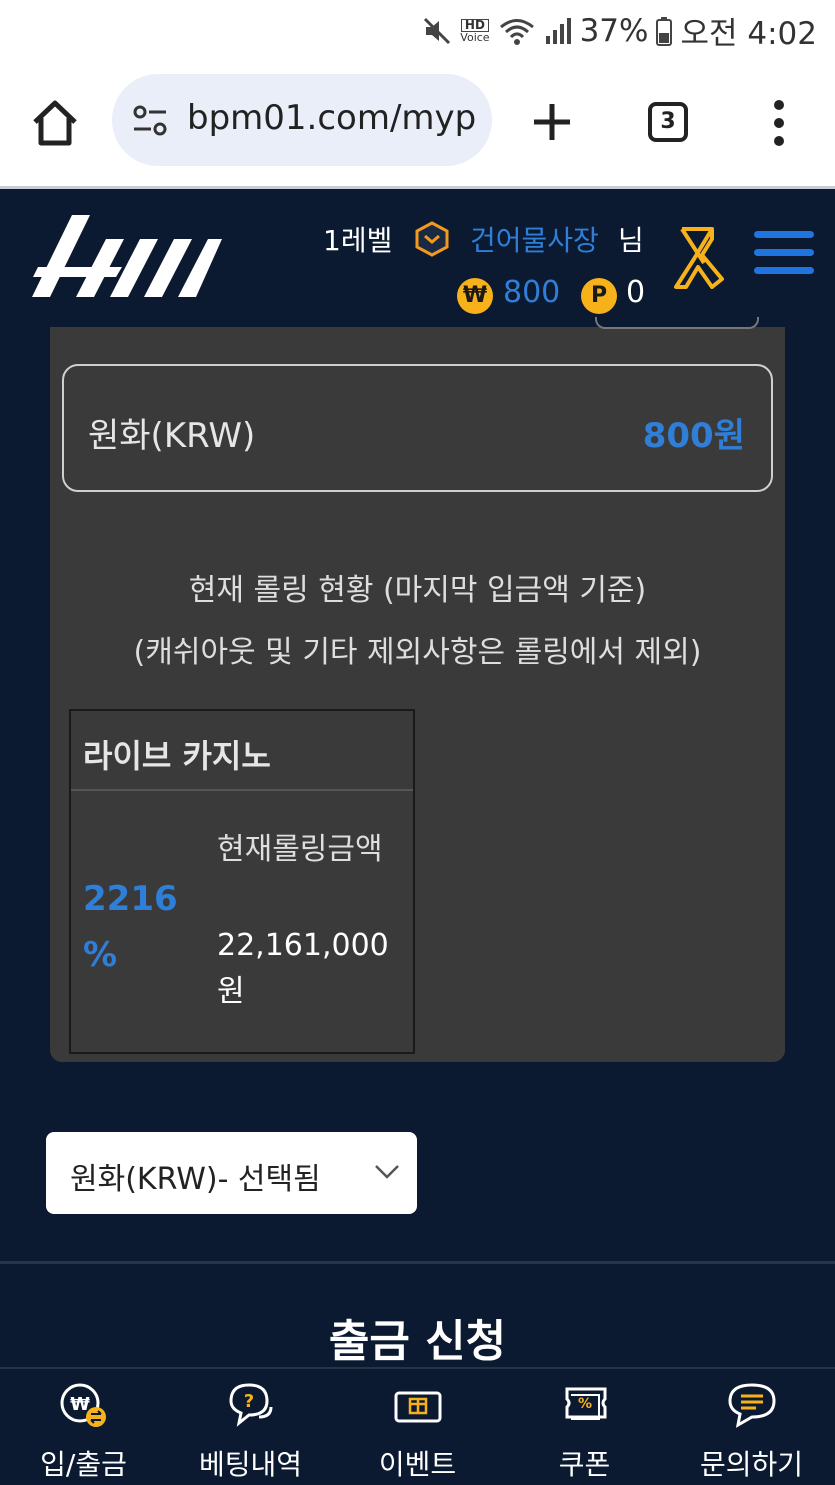 The height and width of the screenshot is (1485, 835). I want to click on hamburger-menu-icon, so click(784, 255).